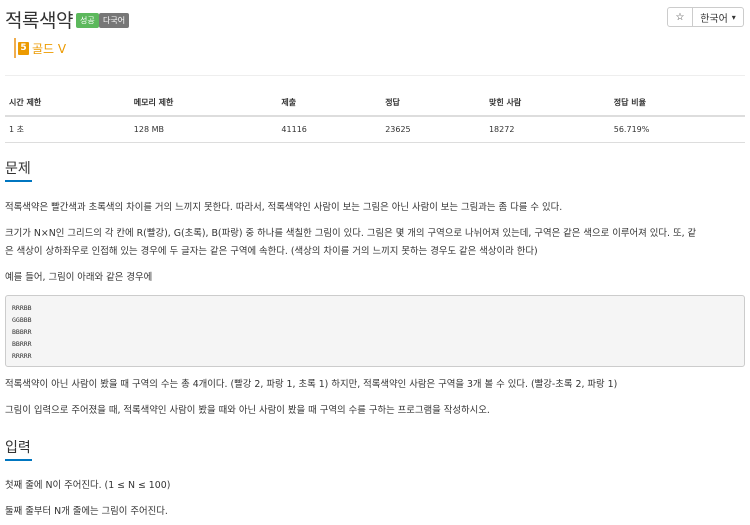 This screenshot has height=525, width=750. Describe the element at coordinates (18, 448) in the screenshot. I see `section-heading-input: 입력` at that location.